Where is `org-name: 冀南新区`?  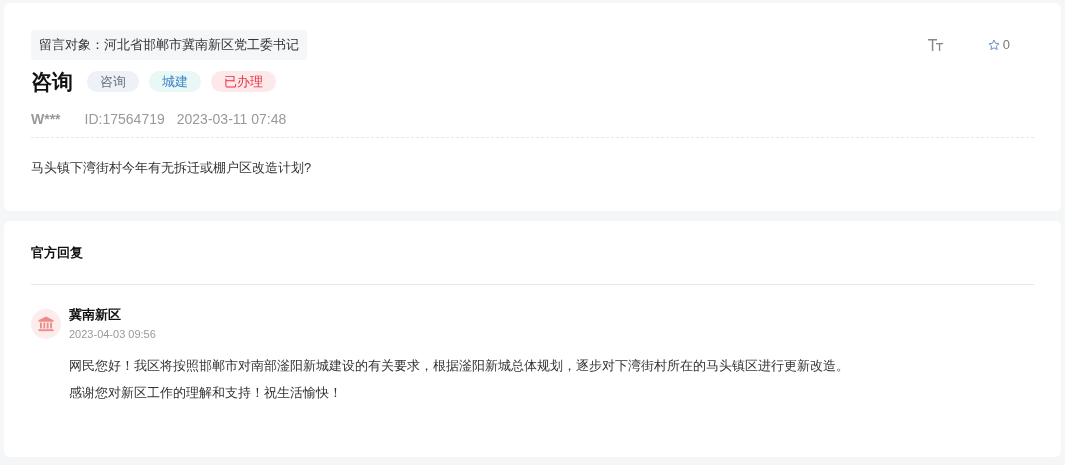 org-name: 冀南新区 is located at coordinates (95, 315).